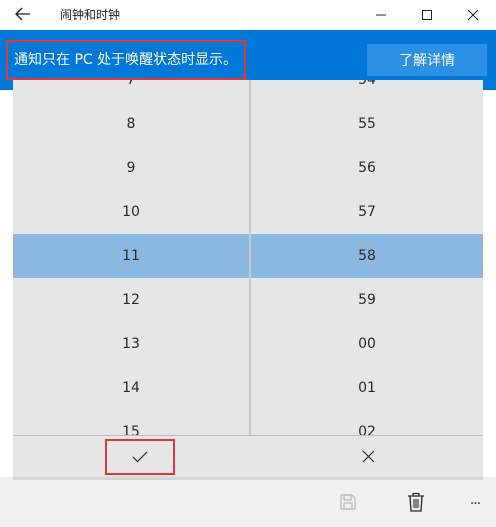 The height and width of the screenshot is (527, 496). I want to click on maximize-icon, so click(427, 15).